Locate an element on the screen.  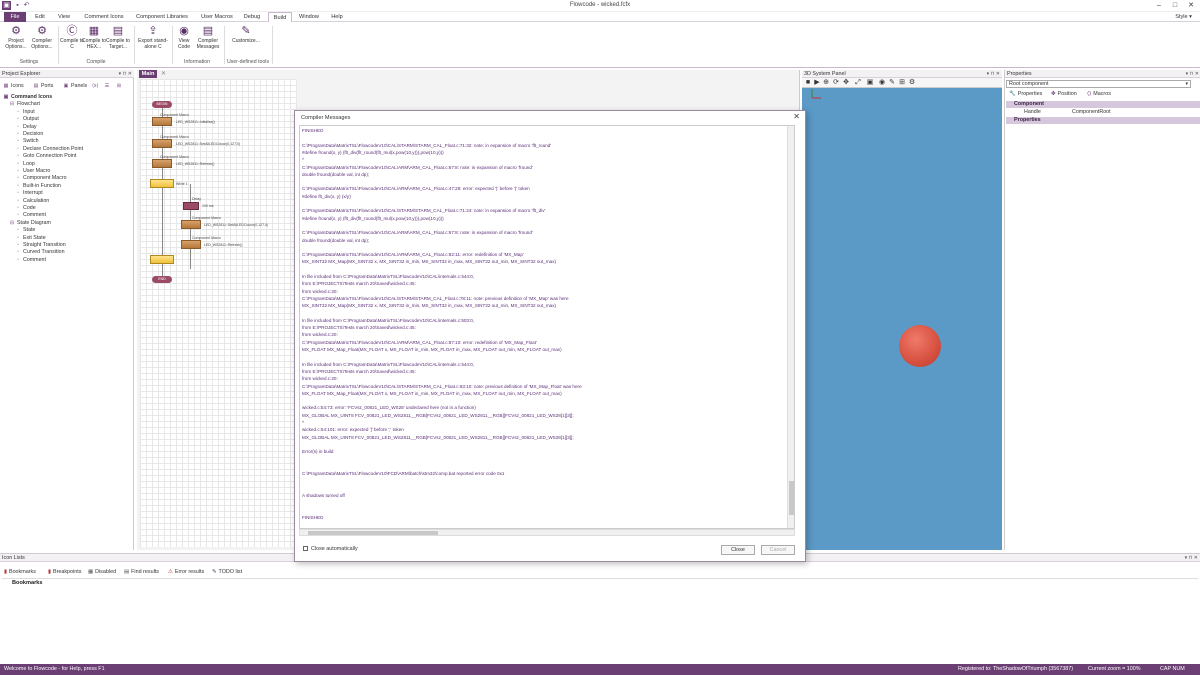
tree-item: ▫ User Macro is located at coordinates (32, 171).